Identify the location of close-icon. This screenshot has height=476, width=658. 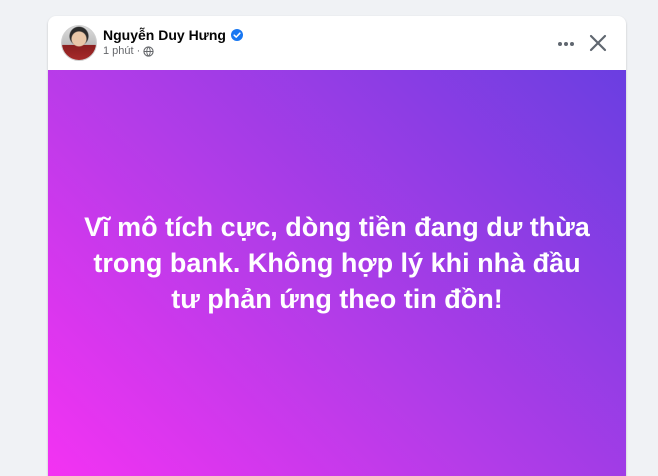
(598, 43).